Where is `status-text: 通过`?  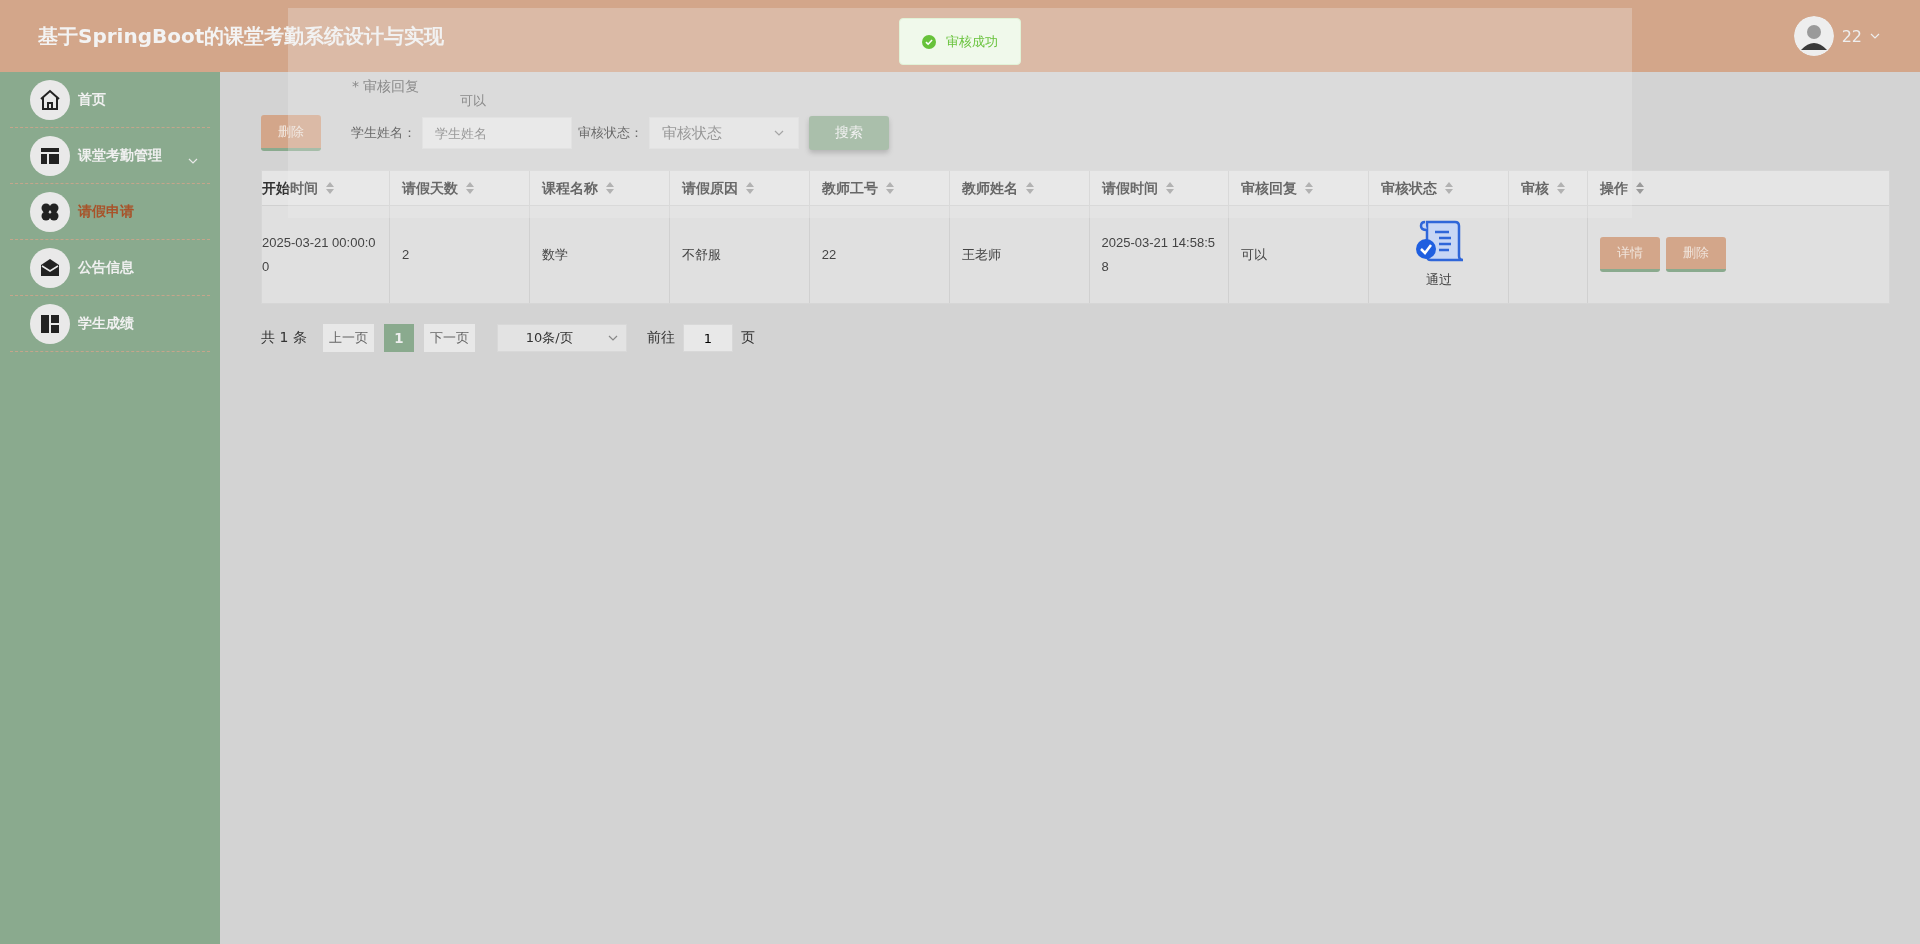 status-text: 通过 is located at coordinates (1438, 279).